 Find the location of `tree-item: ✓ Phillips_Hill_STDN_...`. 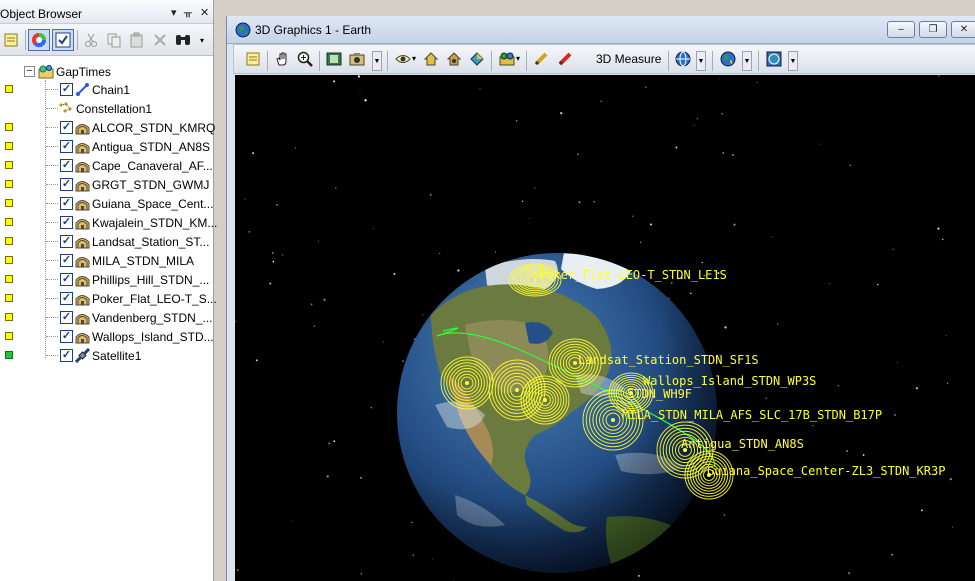

tree-item: ✓ Phillips_Hill_STDN_... is located at coordinates (107, 279).